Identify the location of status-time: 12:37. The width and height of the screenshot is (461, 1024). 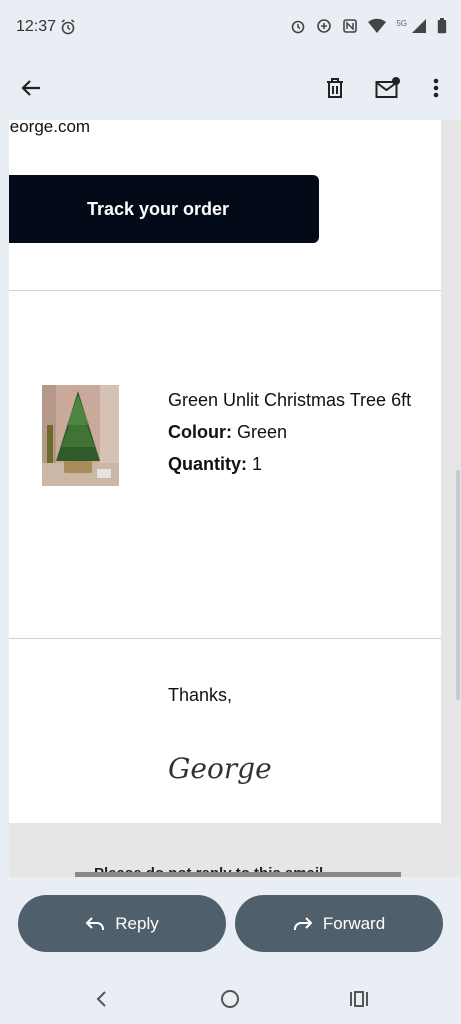
(36, 26).